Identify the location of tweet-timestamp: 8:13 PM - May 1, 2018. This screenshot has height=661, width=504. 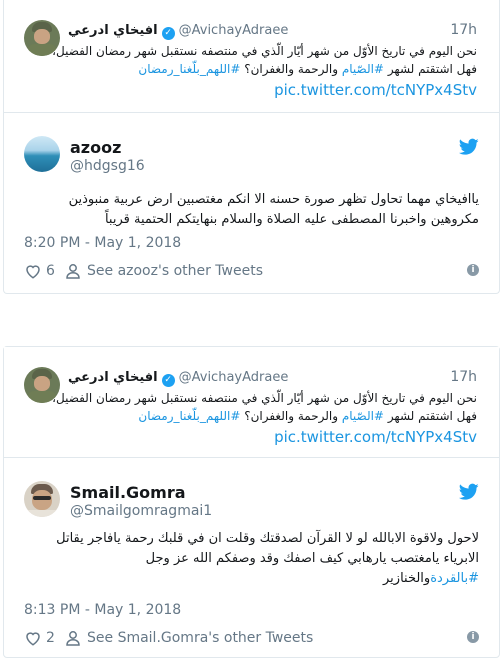
(102, 610).